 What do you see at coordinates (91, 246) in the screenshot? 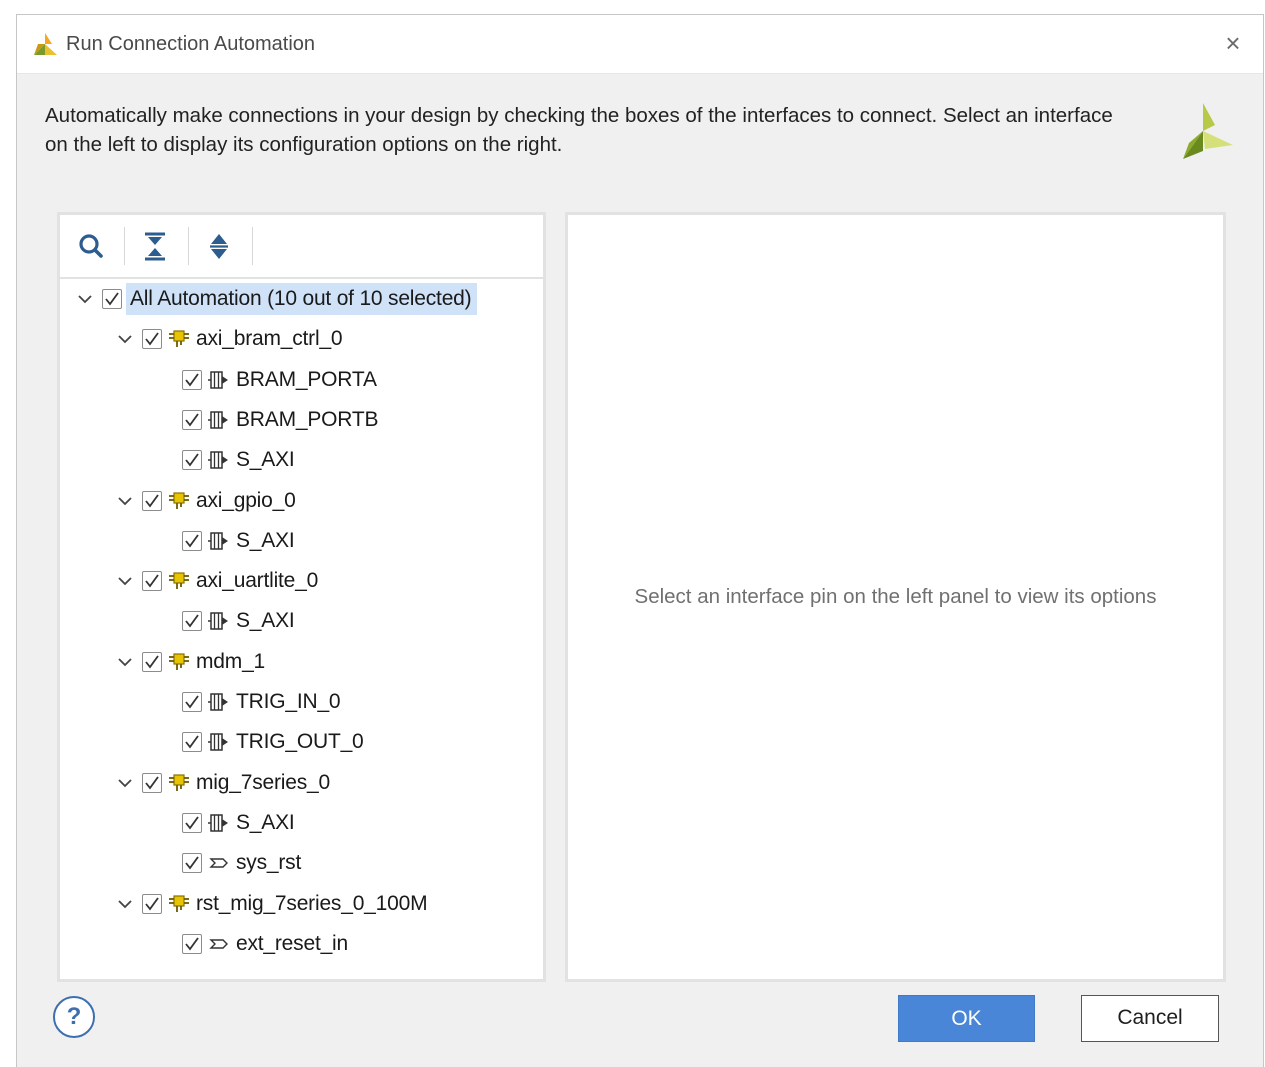
I see `search-icon` at bounding box center [91, 246].